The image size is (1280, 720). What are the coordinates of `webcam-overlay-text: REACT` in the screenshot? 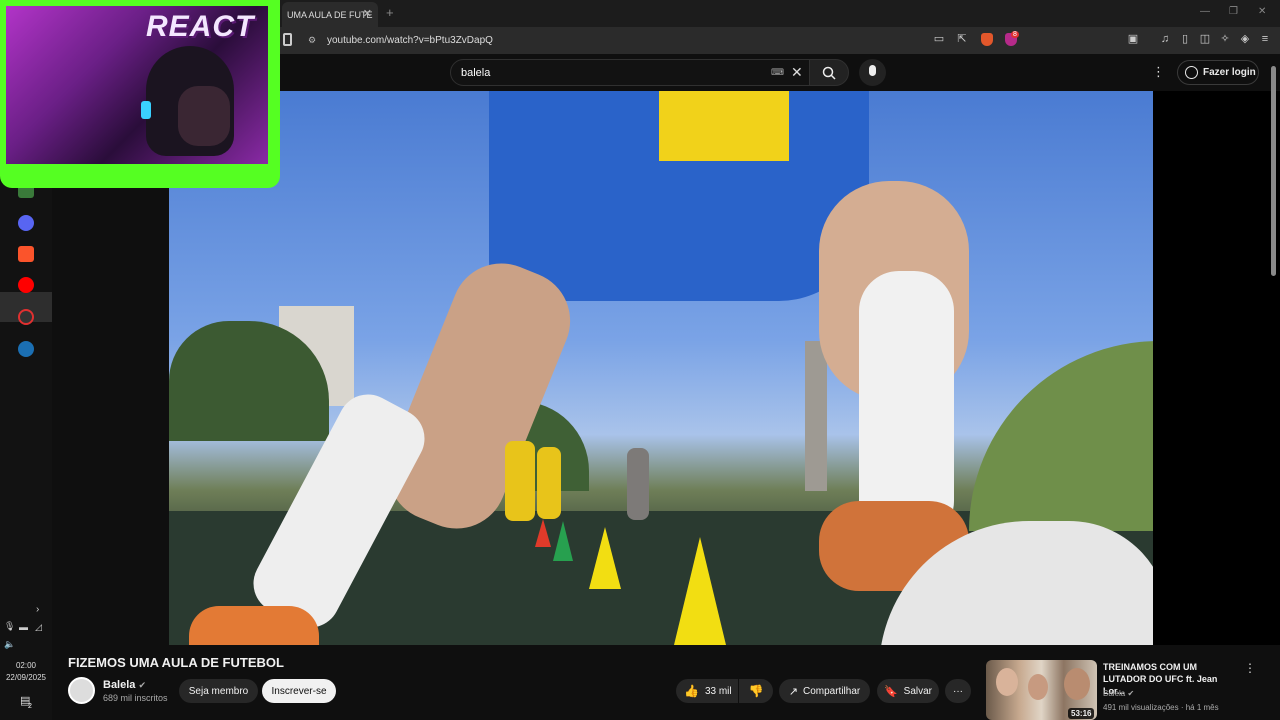 It's located at (200, 26).